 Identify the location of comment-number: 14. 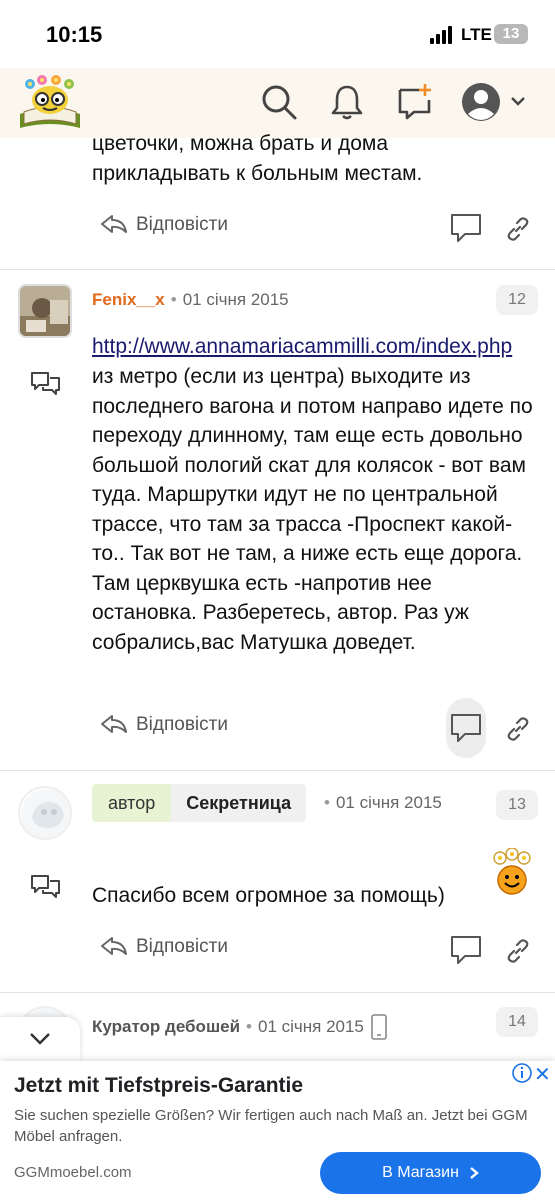
(517, 1022).